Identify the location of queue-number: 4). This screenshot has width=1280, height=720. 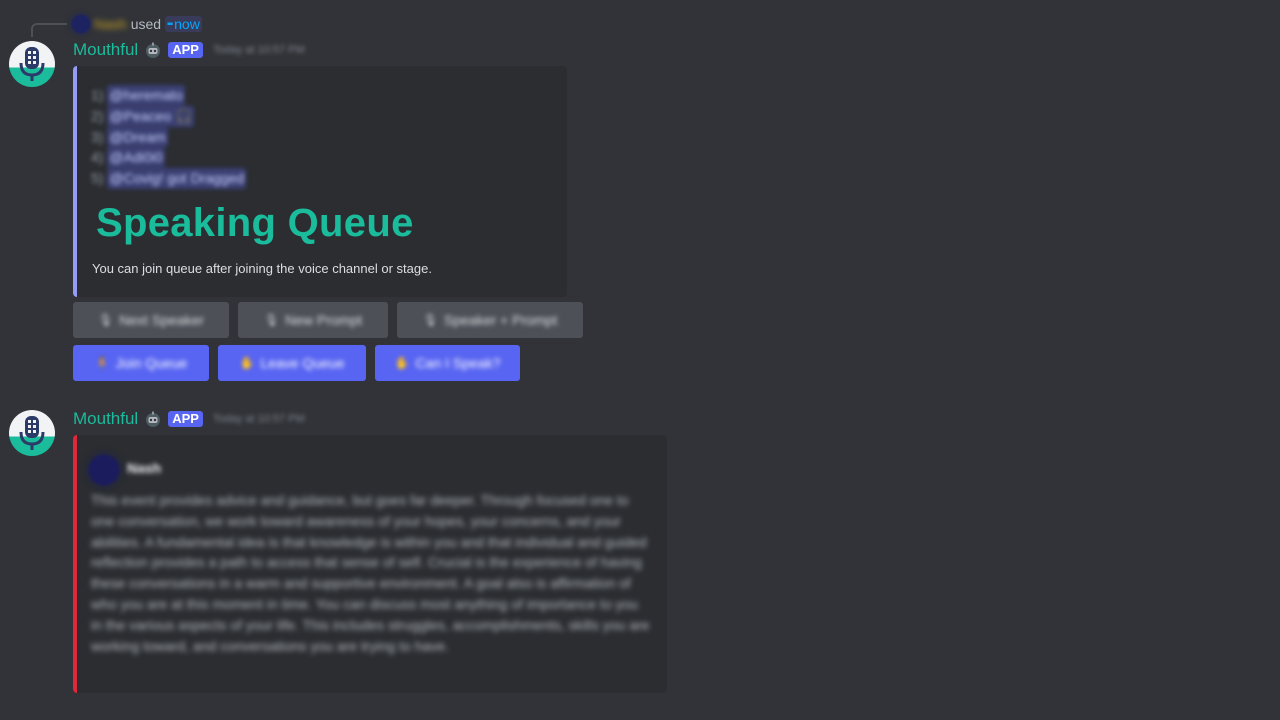
(97, 157).